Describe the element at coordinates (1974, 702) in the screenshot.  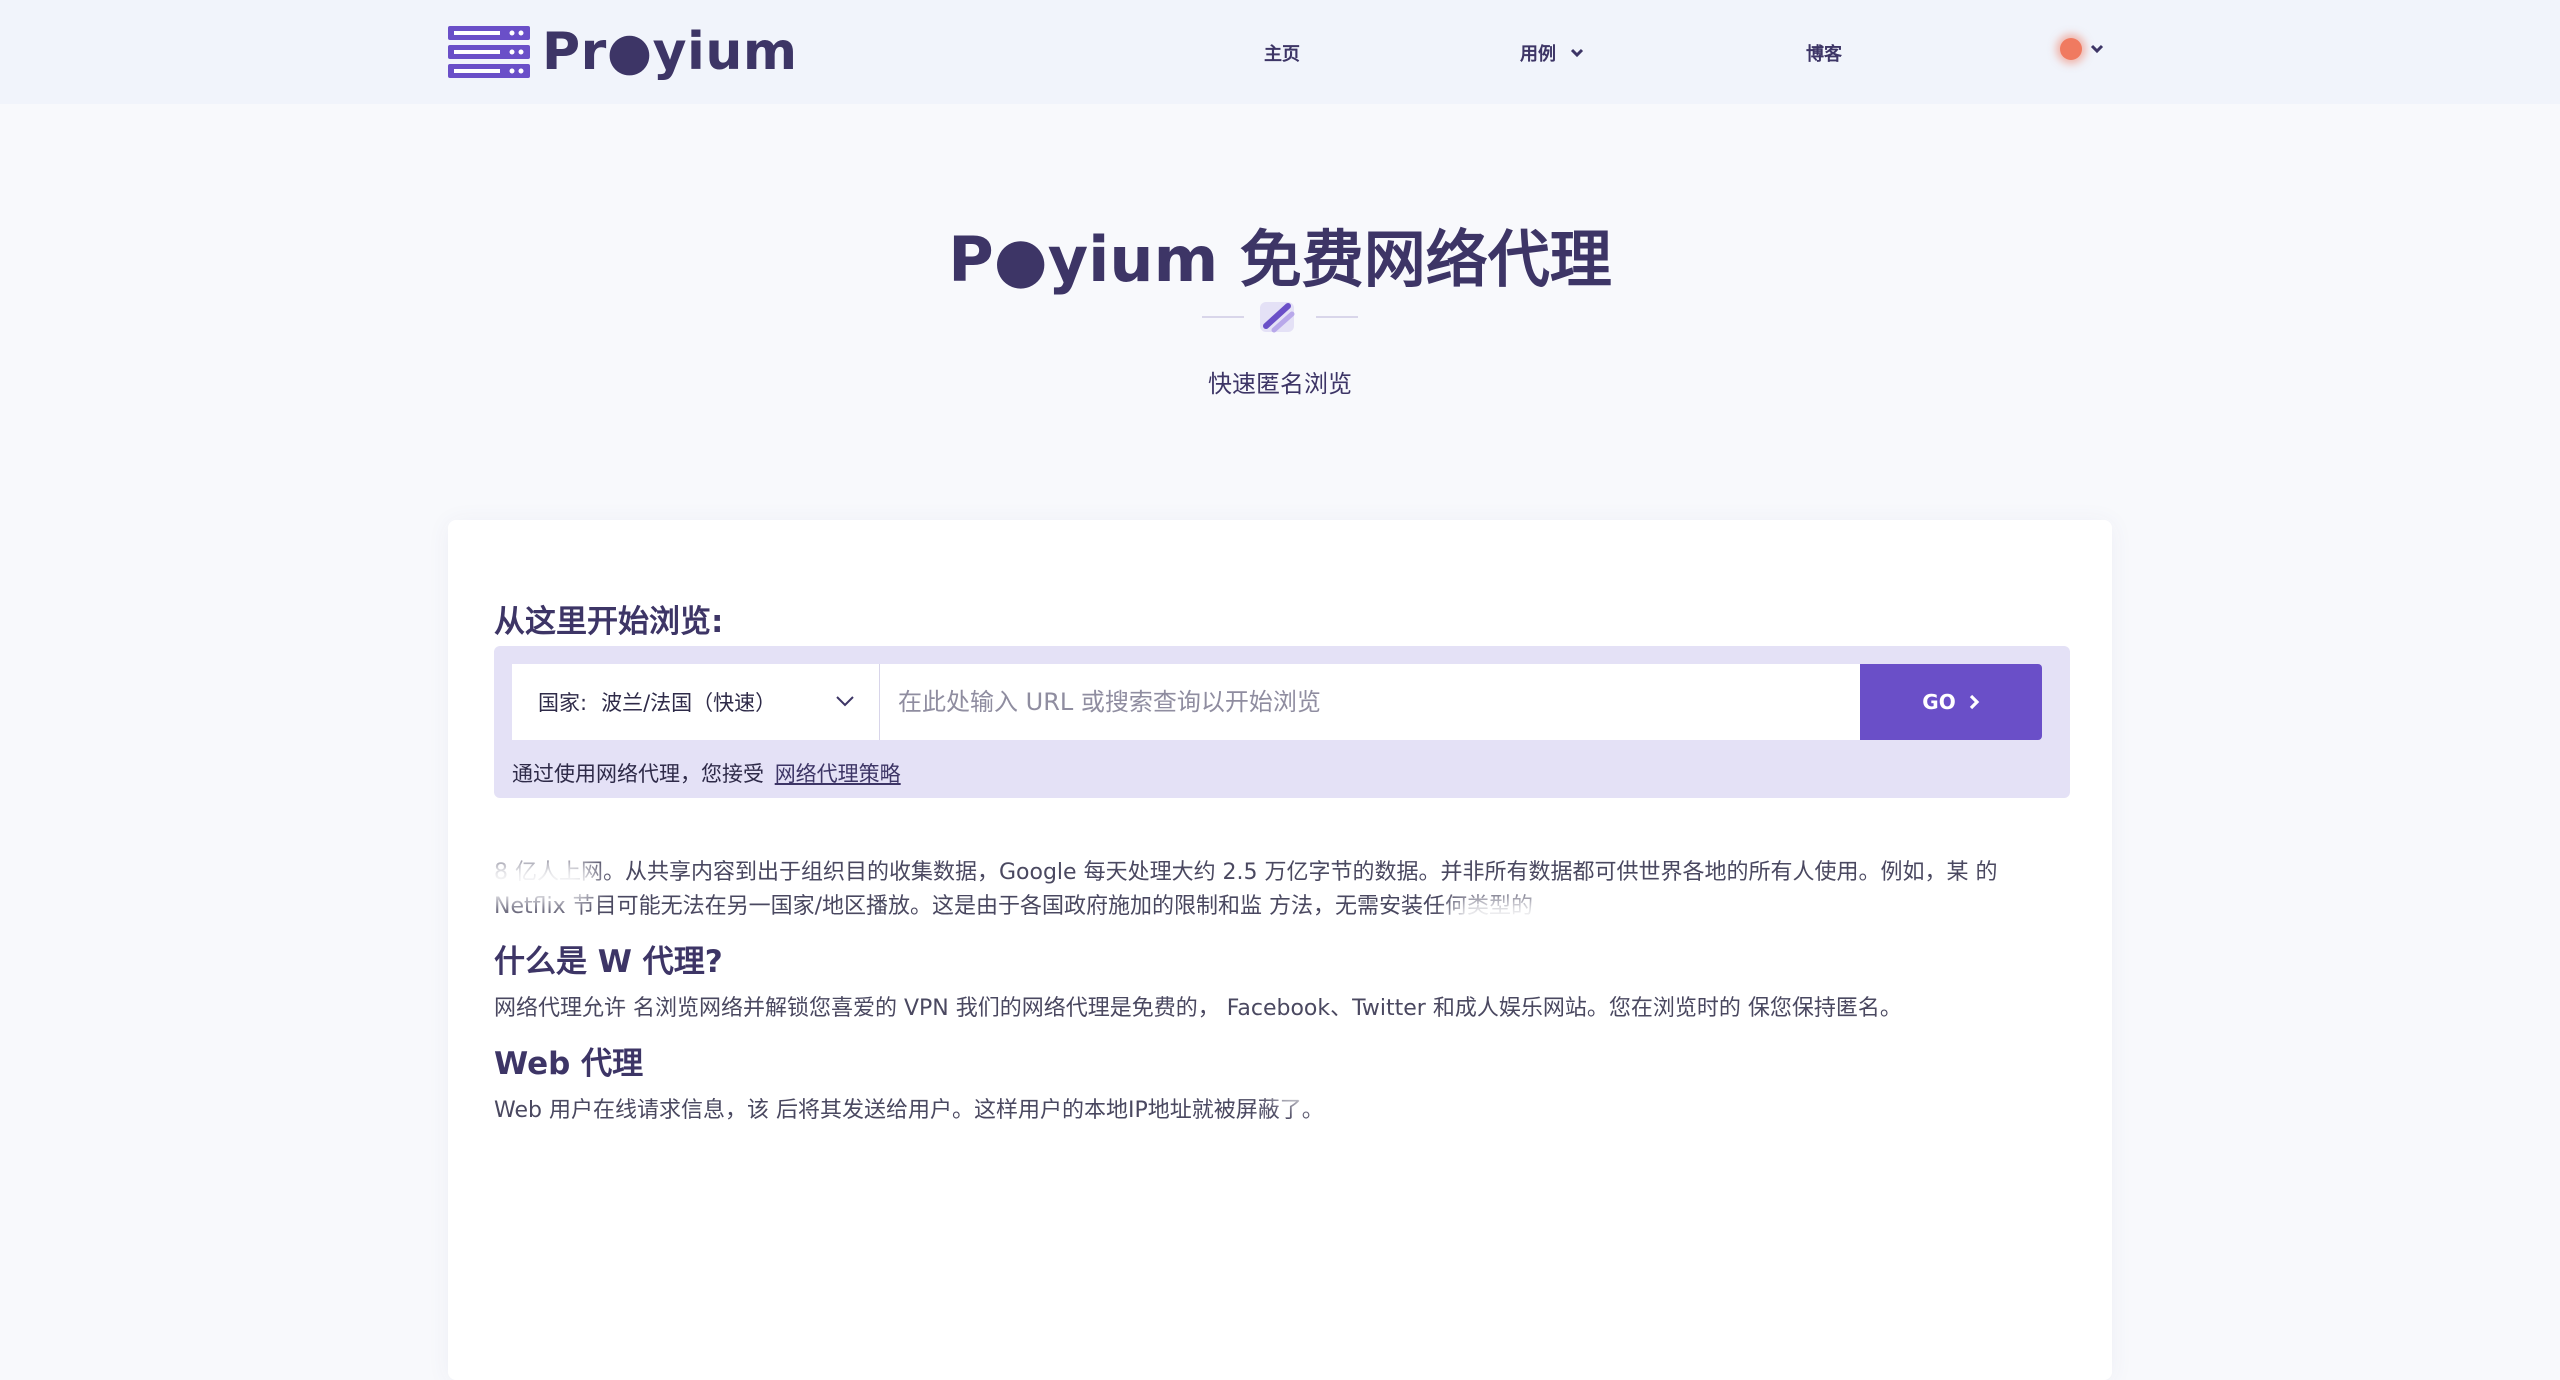
I see `chevron-right-icon` at that location.